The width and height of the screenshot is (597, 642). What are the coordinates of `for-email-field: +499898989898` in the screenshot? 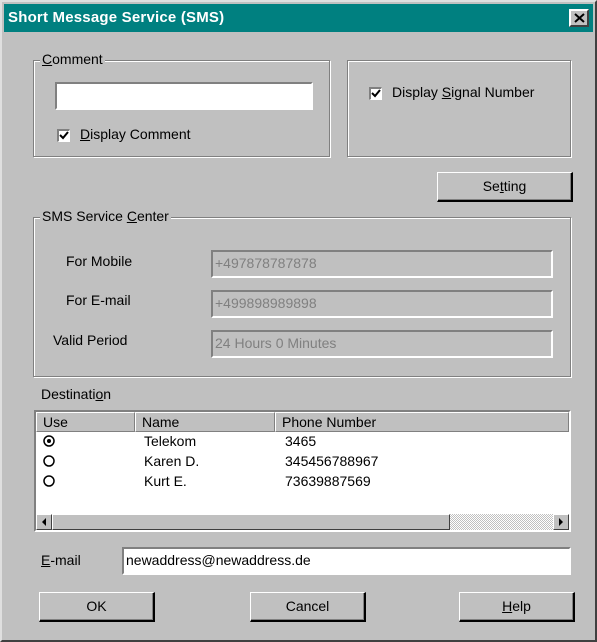 It's located at (382, 304).